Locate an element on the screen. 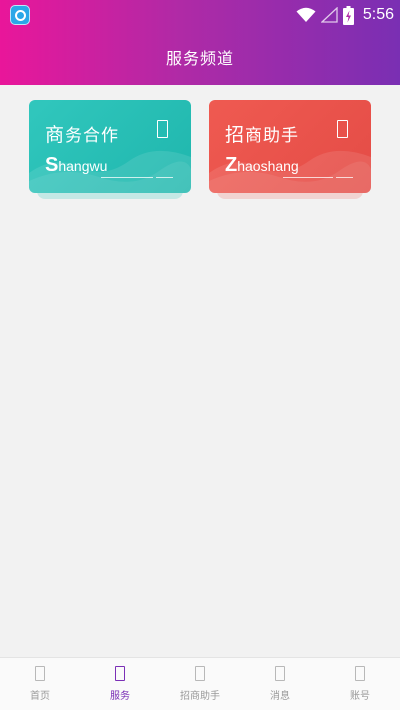 Image resolution: width=400 pixels, height=710 pixels. battery-charging-icon is located at coordinates (348, 15).